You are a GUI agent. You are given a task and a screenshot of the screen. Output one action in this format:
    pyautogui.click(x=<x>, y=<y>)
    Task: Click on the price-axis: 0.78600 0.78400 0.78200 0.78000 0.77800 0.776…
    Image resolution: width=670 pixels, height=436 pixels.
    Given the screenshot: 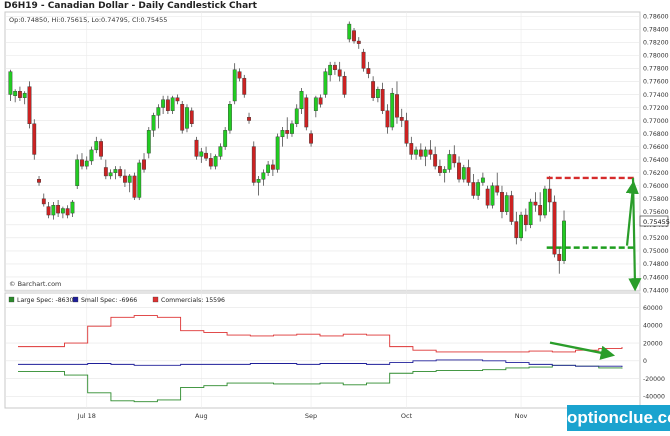 What is the action you would take?
    pyautogui.click(x=656, y=154)
    